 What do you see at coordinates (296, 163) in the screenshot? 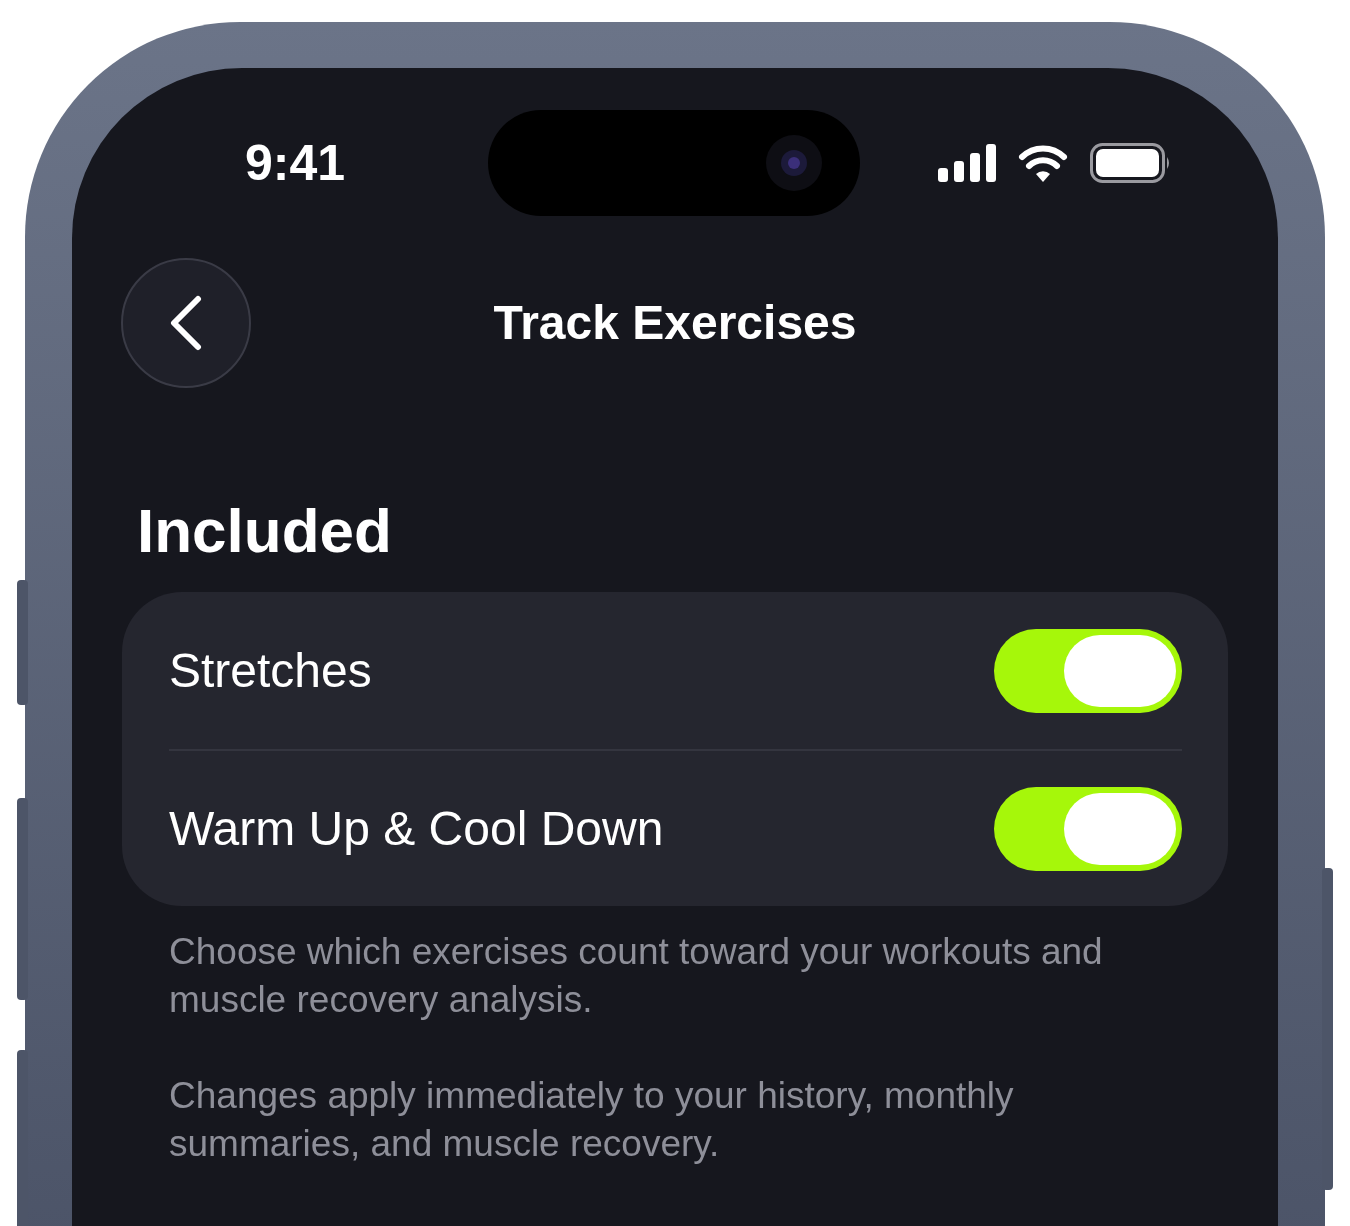
I see `status-time: 9:41` at bounding box center [296, 163].